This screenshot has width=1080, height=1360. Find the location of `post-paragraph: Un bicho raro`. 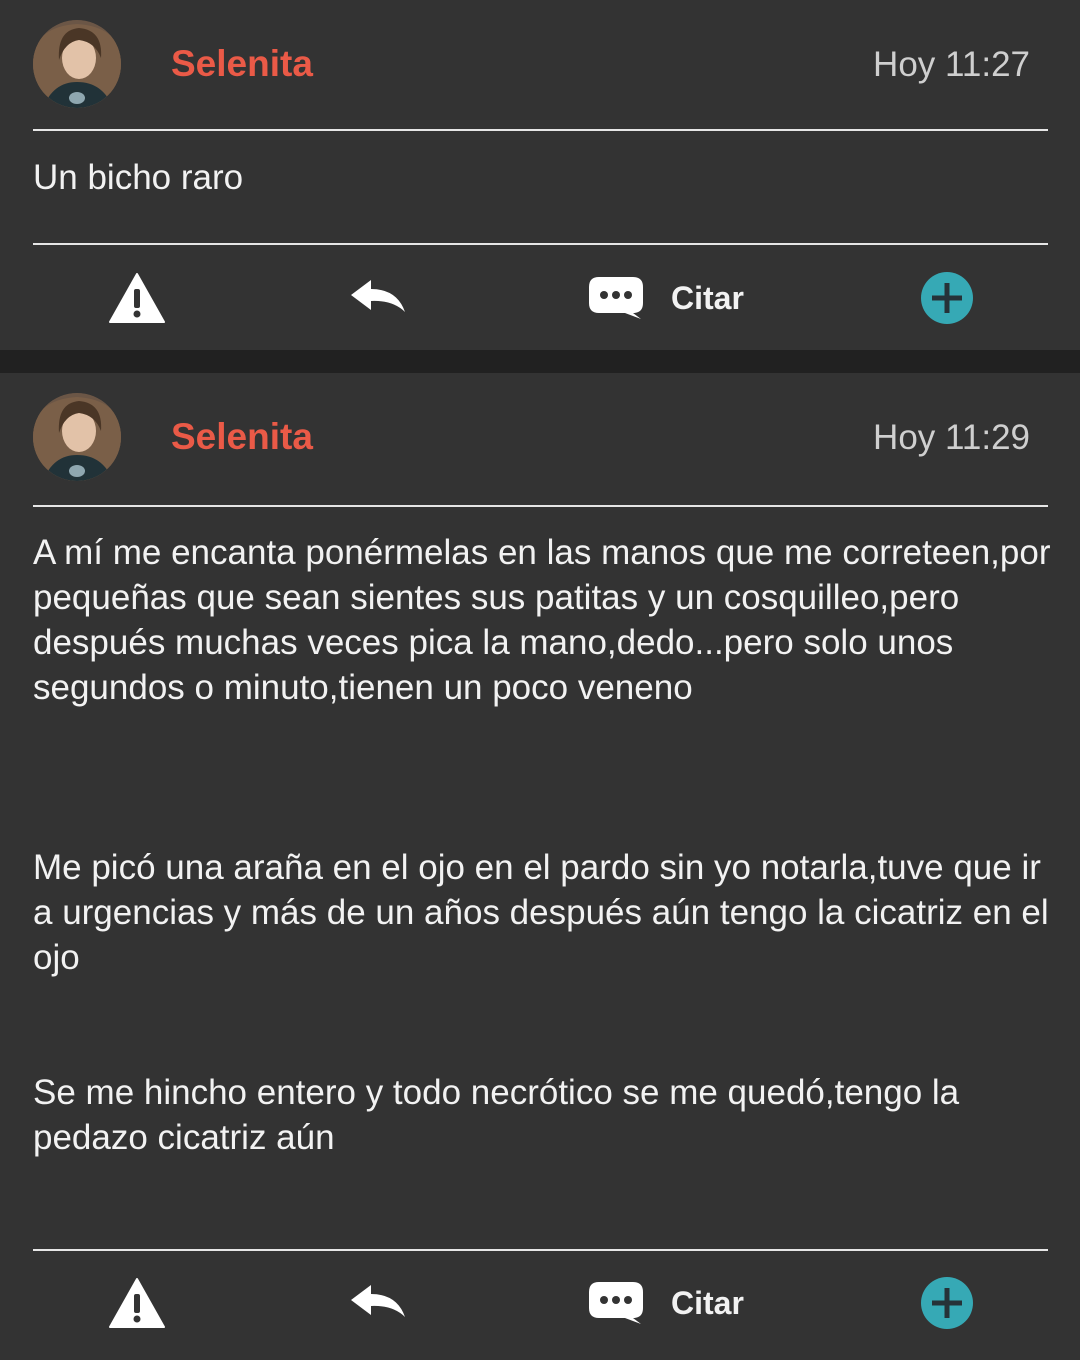

post-paragraph: Un bicho raro is located at coordinates (138, 177).